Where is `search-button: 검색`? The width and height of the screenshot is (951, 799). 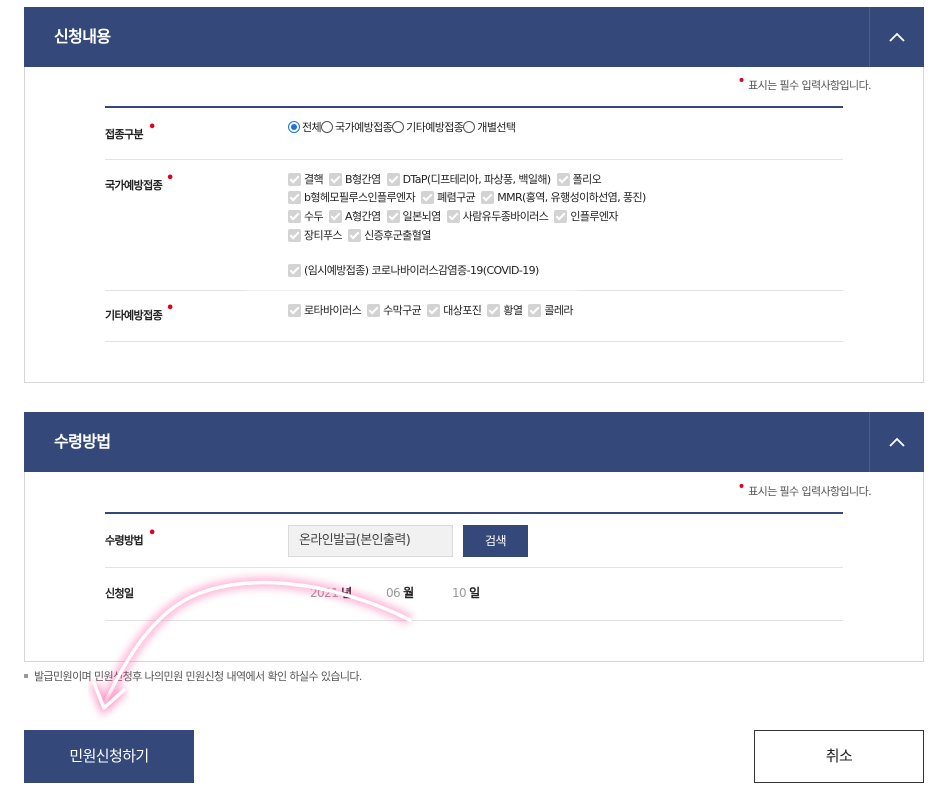 search-button: 검색 is located at coordinates (495, 541).